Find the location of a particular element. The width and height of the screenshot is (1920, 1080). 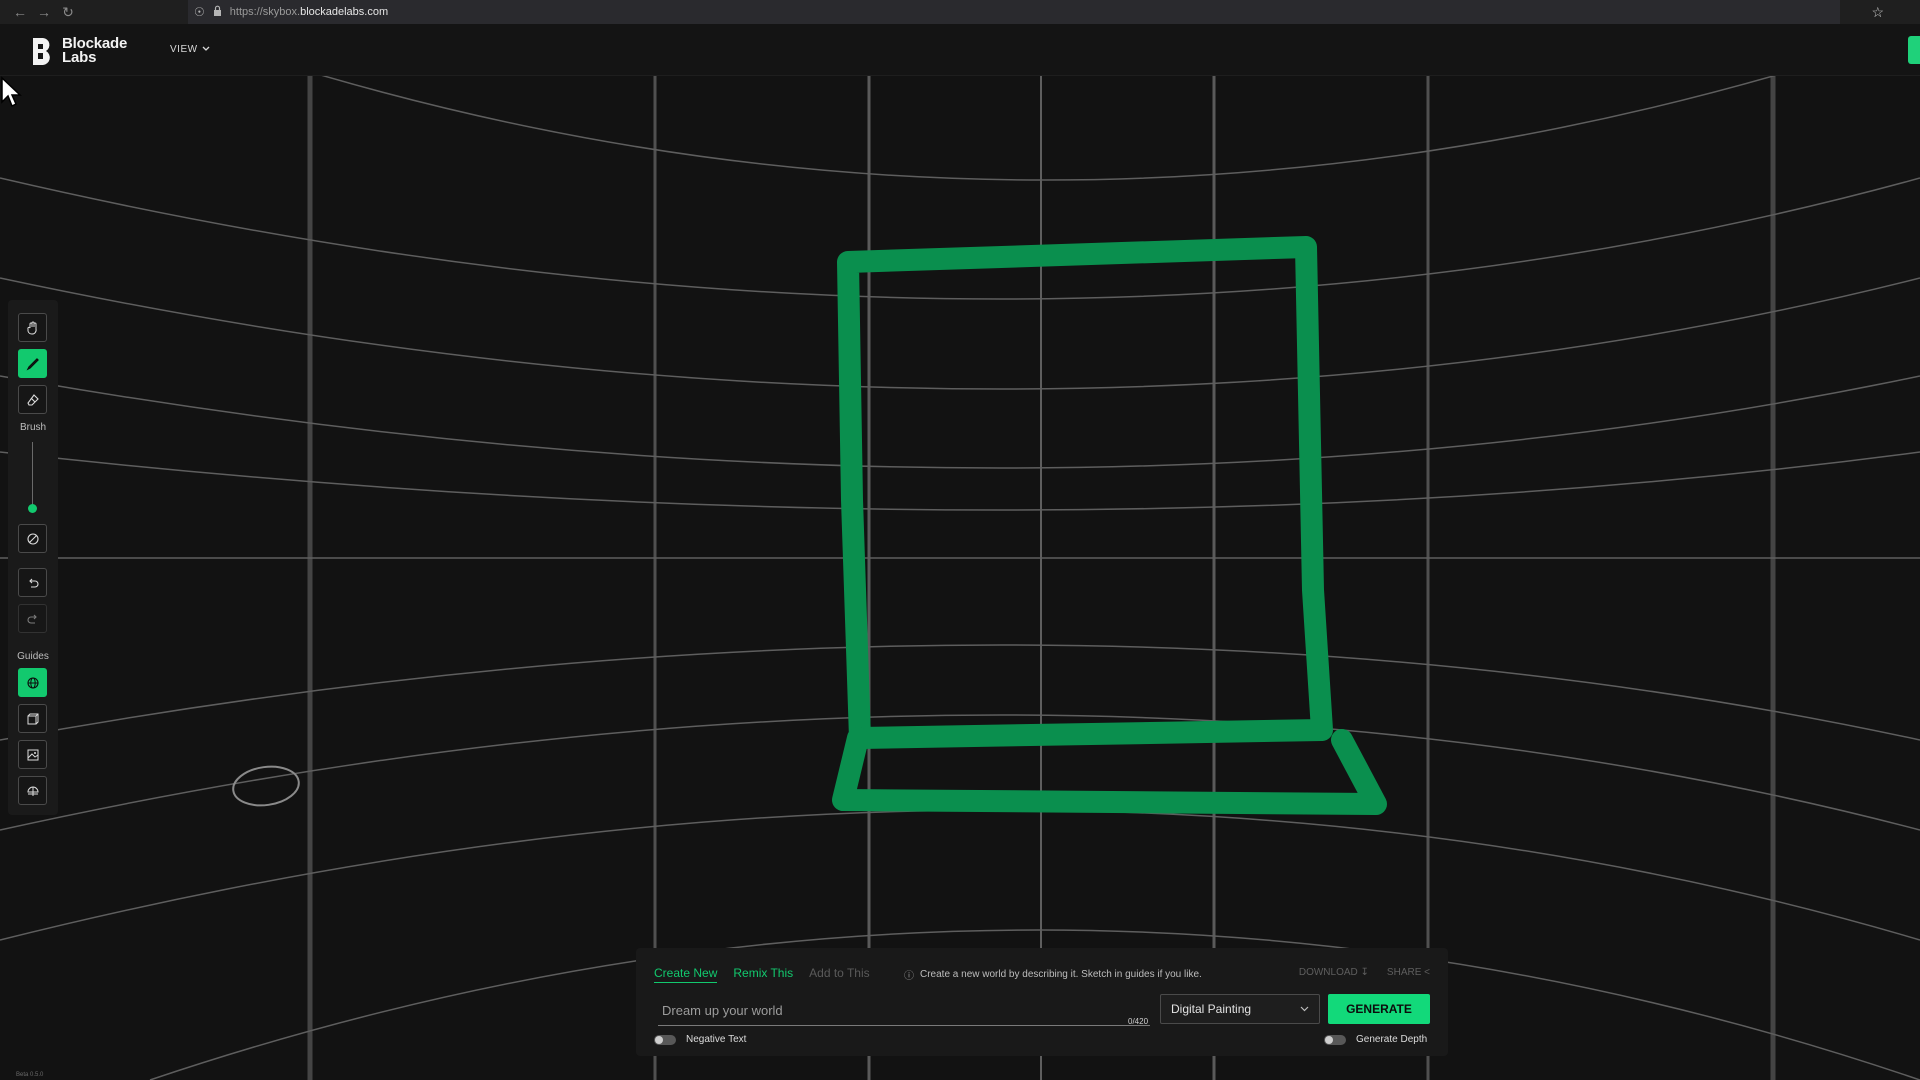

address-bar: ☉ https://skybox.blockadelabs.com is located at coordinates (1014, 12).